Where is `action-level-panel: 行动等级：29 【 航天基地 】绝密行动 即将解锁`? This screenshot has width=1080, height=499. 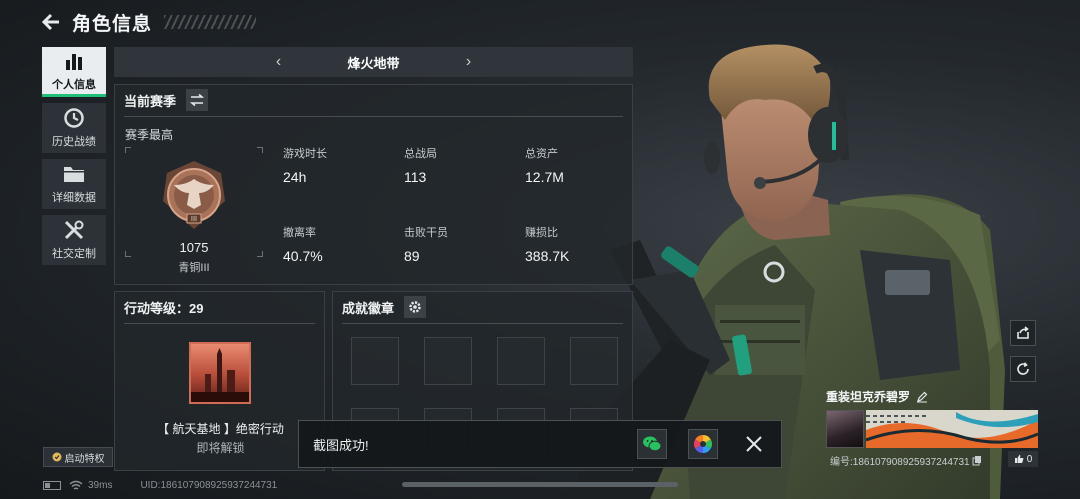
action-level-panel: 行动等级：29 【 航天基地 】绝密行动 即将解锁 is located at coordinates (219, 381).